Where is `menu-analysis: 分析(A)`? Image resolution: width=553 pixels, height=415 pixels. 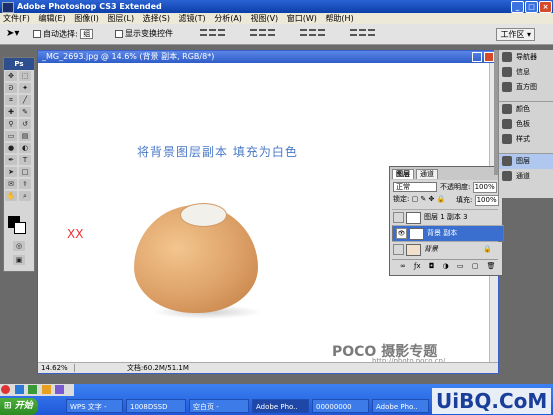 menu-analysis: 分析(A) is located at coordinates (228, 18).